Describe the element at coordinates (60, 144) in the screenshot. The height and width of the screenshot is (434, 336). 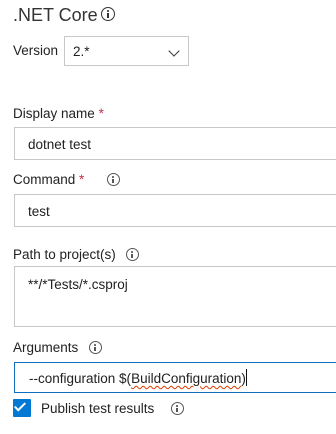
I see `display-name-value: dotnet test` at that location.